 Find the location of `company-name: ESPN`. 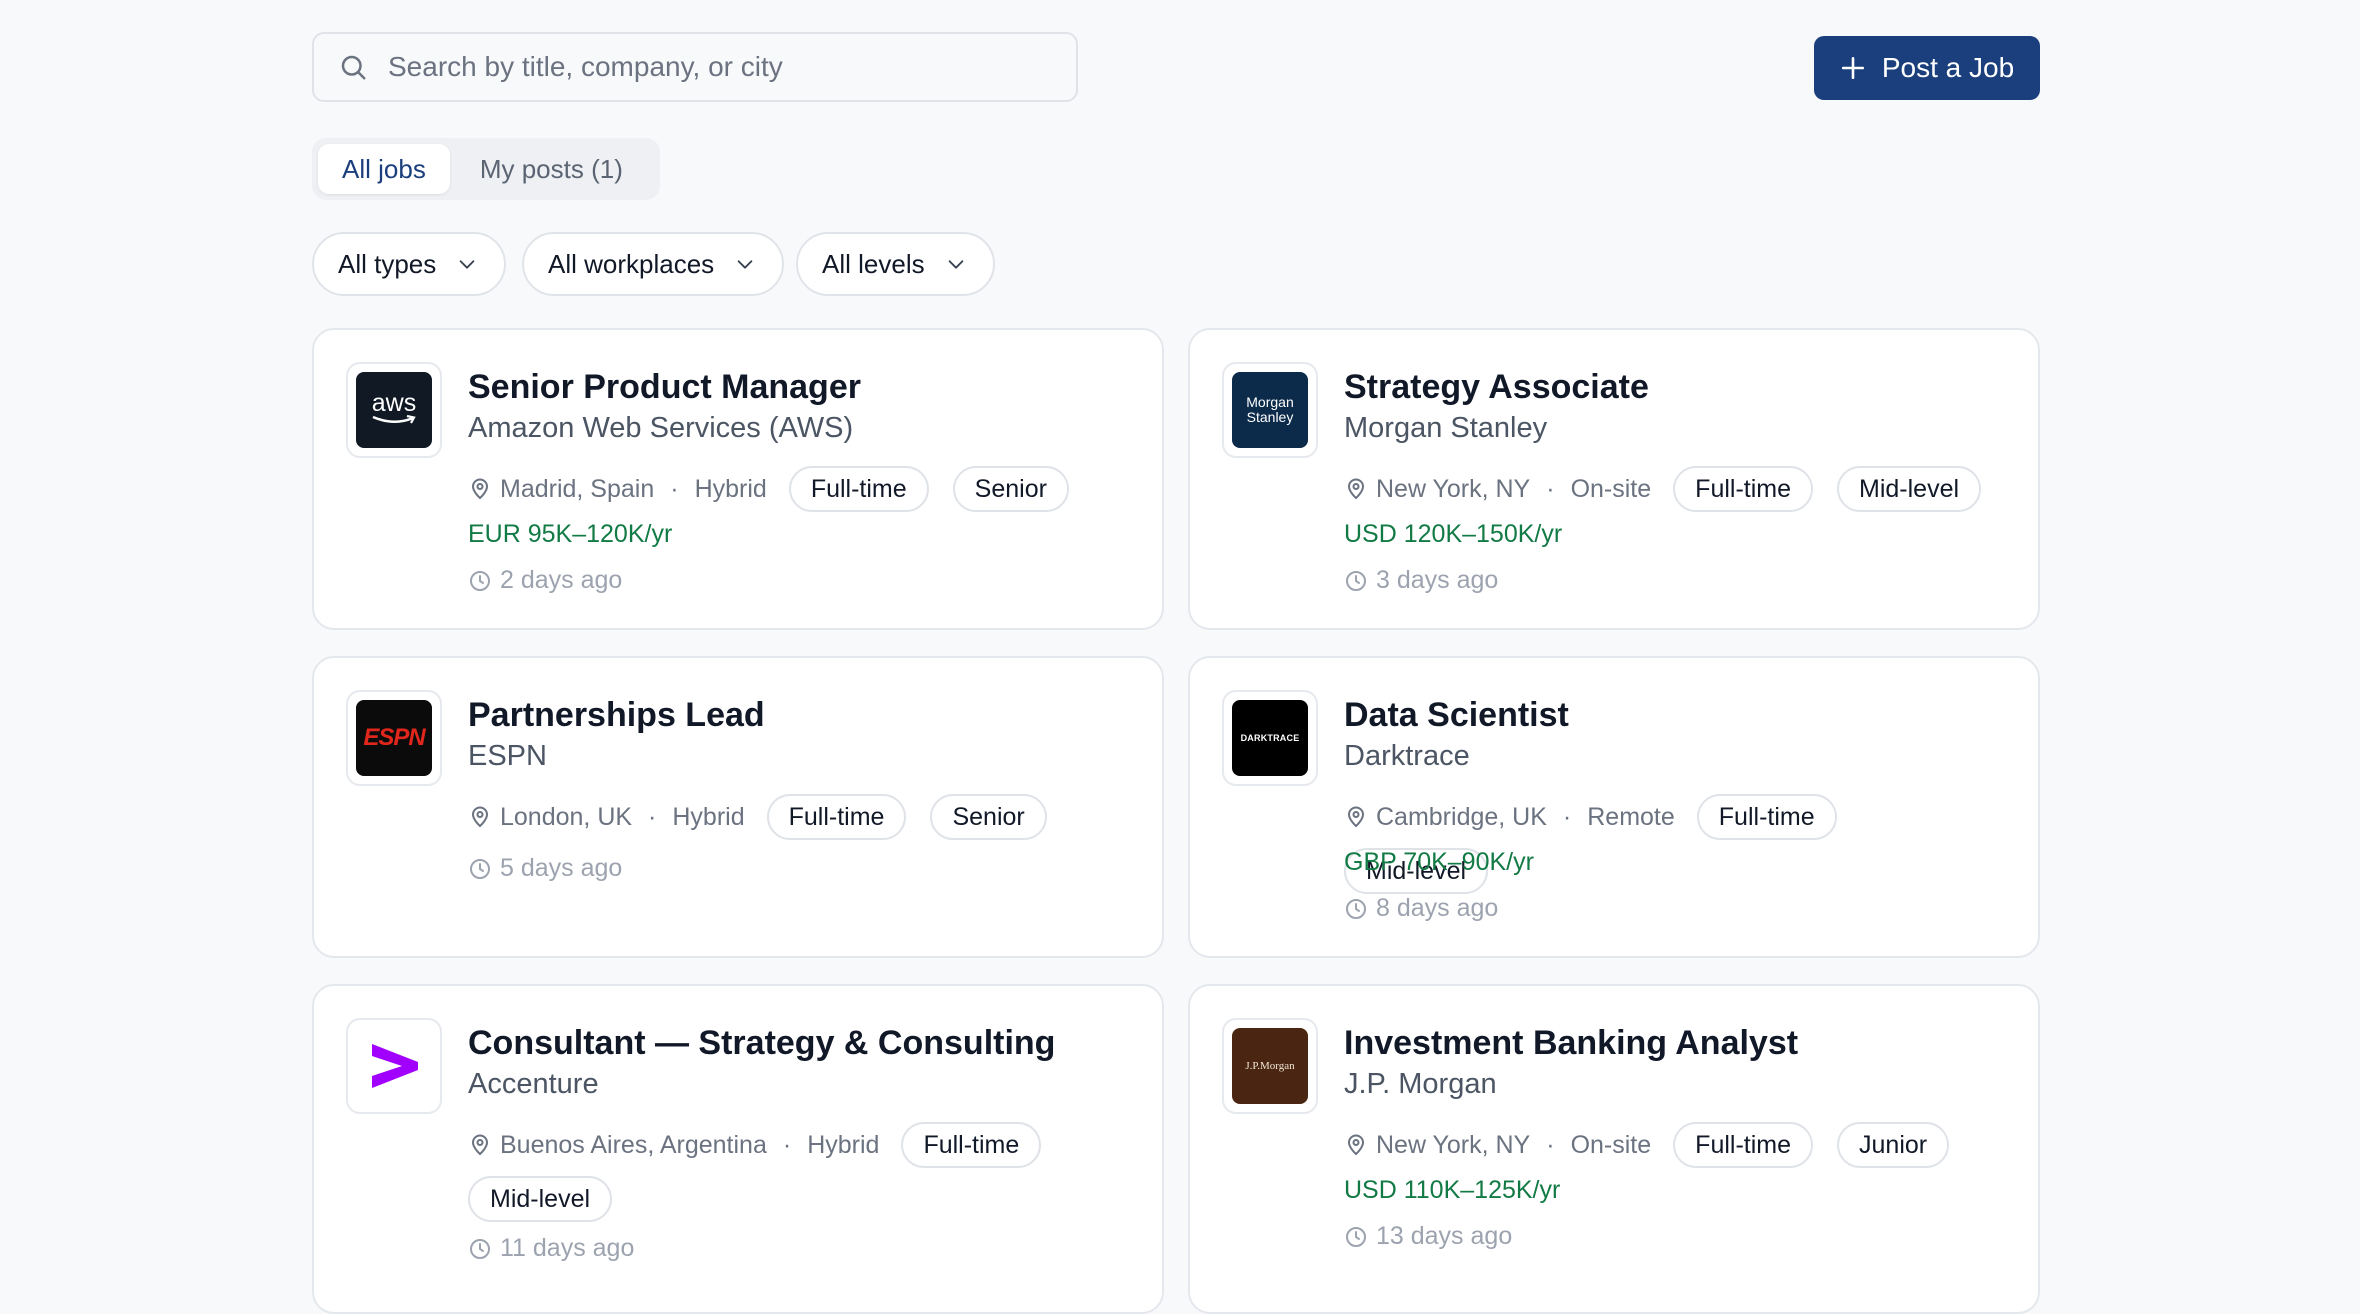

company-name: ESPN is located at coordinates (507, 756).